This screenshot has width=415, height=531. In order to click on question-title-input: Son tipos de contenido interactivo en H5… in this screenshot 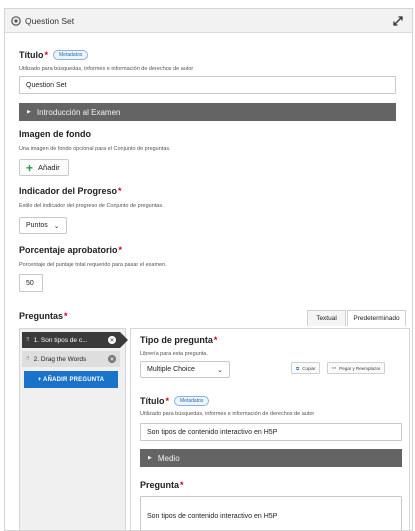, I will do `click(271, 432)`.